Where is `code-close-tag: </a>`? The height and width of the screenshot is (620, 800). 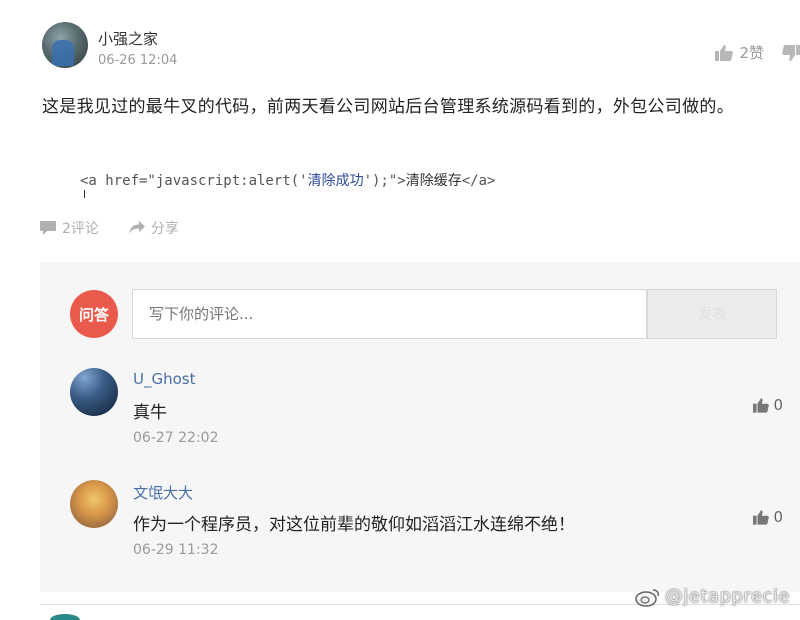
code-close-tag: </a> is located at coordinates (478, 181).